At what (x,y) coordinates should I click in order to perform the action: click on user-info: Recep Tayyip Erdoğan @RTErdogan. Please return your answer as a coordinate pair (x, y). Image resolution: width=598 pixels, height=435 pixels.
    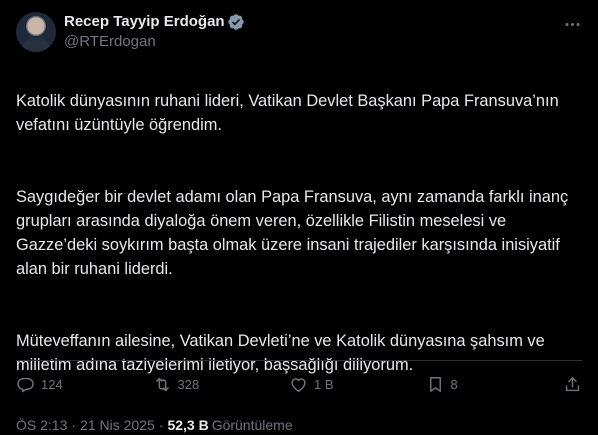
    Looking at the image, I should click on (154, 32).